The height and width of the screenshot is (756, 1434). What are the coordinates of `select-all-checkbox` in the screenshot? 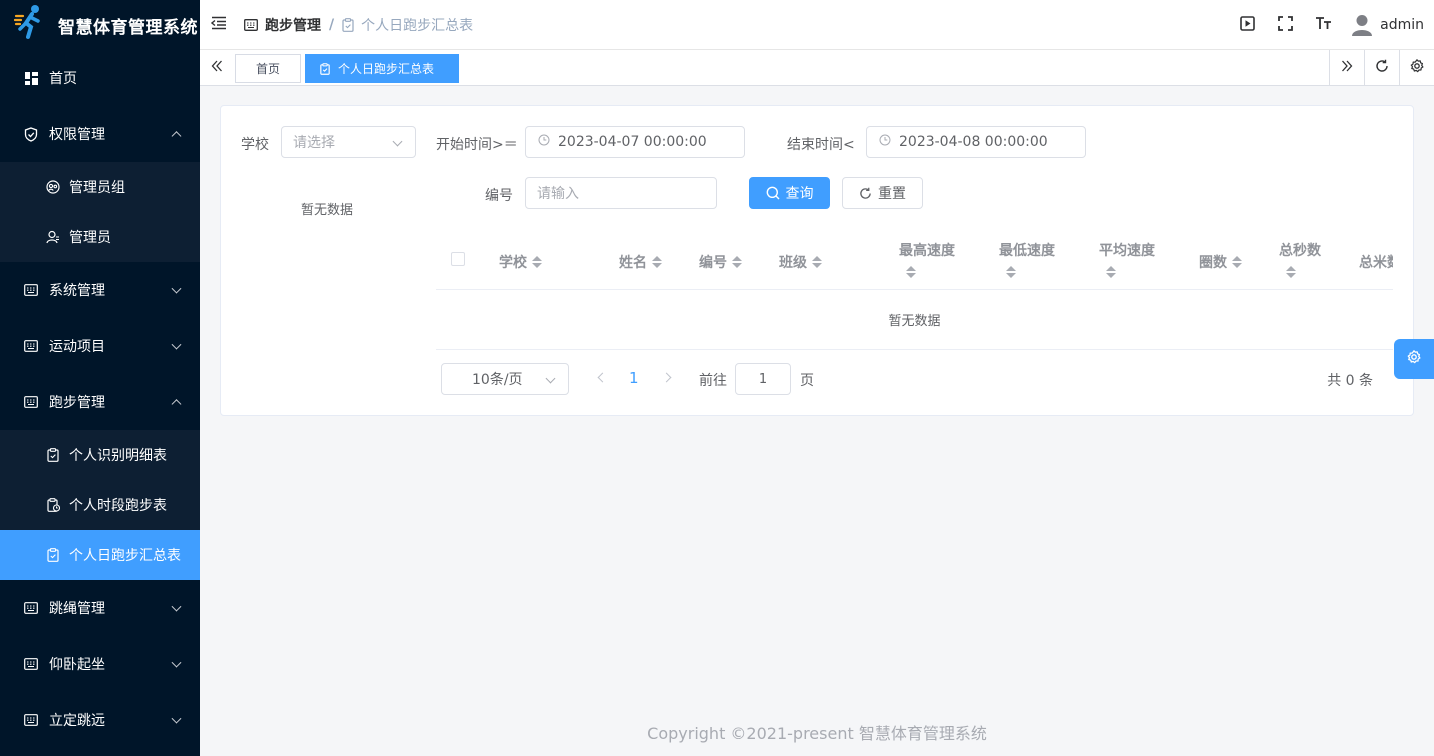 It's located at (458, 259).